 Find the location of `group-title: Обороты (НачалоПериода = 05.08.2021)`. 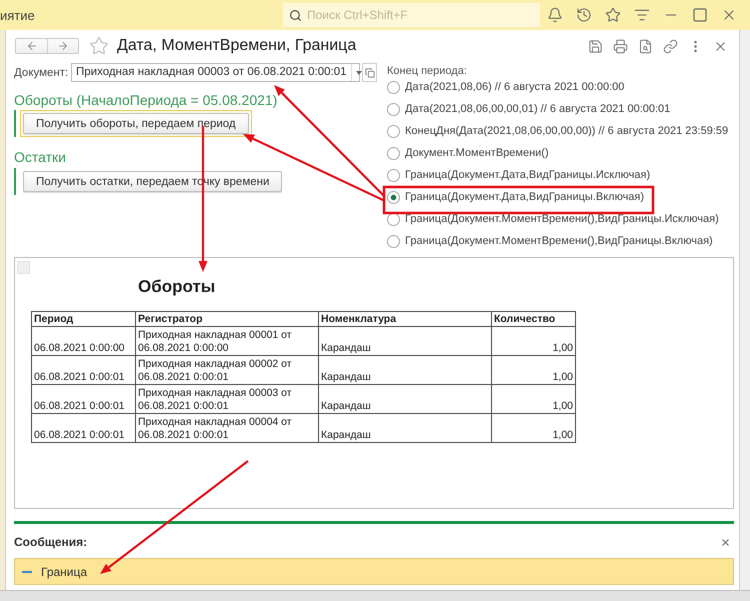

group-title: Обороты (НачалоПериода = 05.08.2021) is located at coordinates (146, 100).